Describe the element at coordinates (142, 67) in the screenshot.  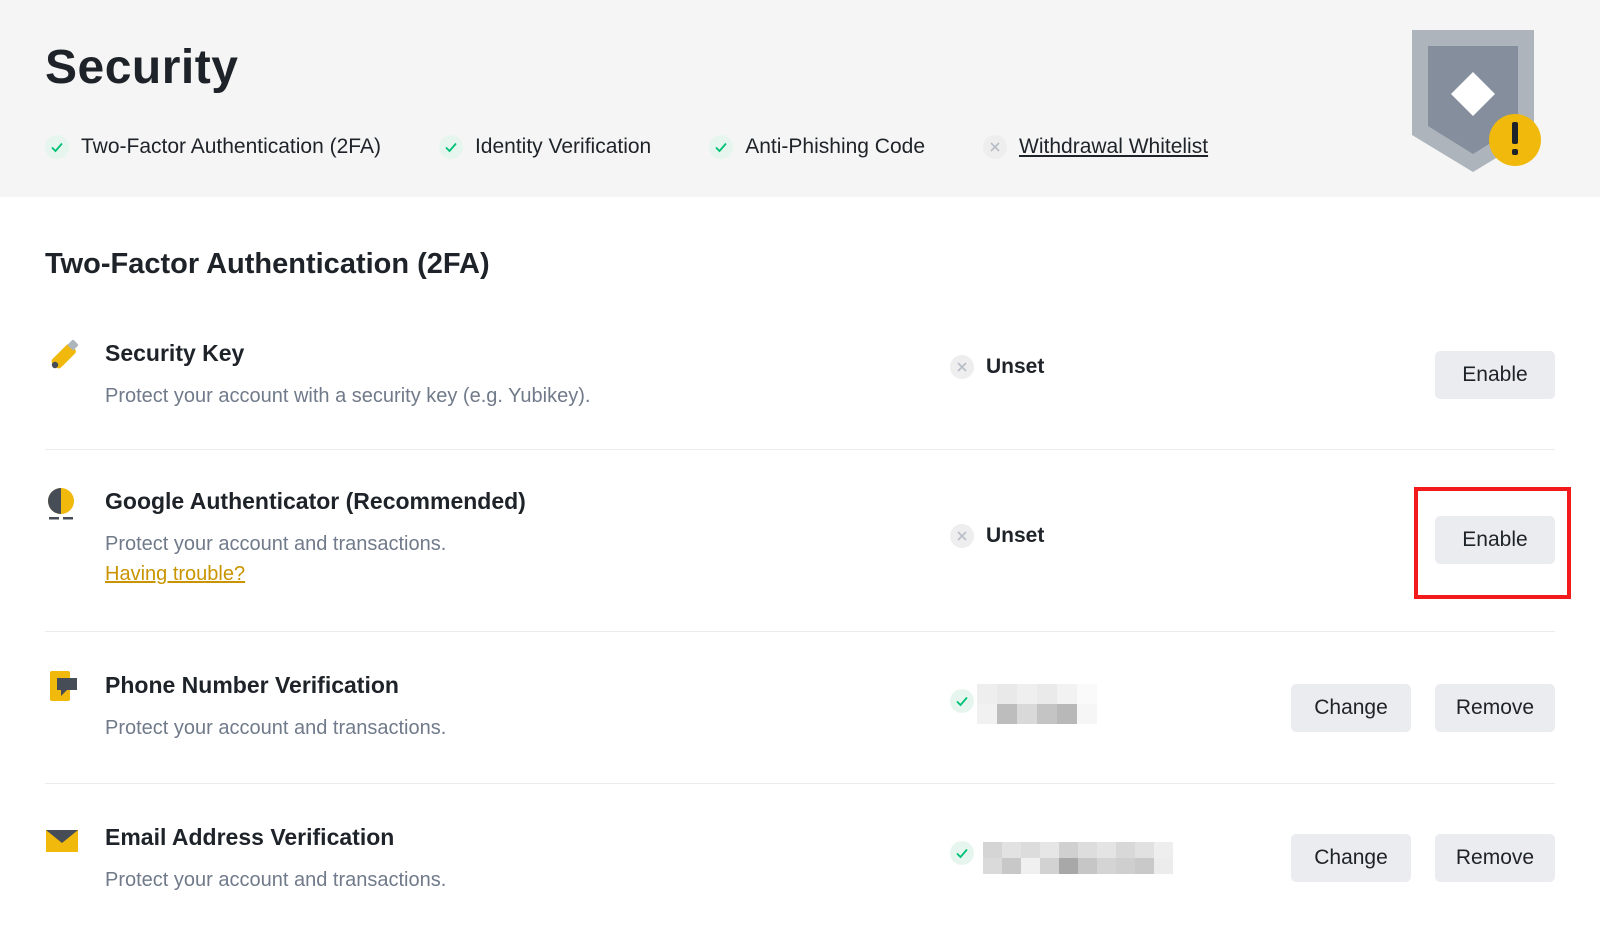
I see `page-title: Security` at that location.